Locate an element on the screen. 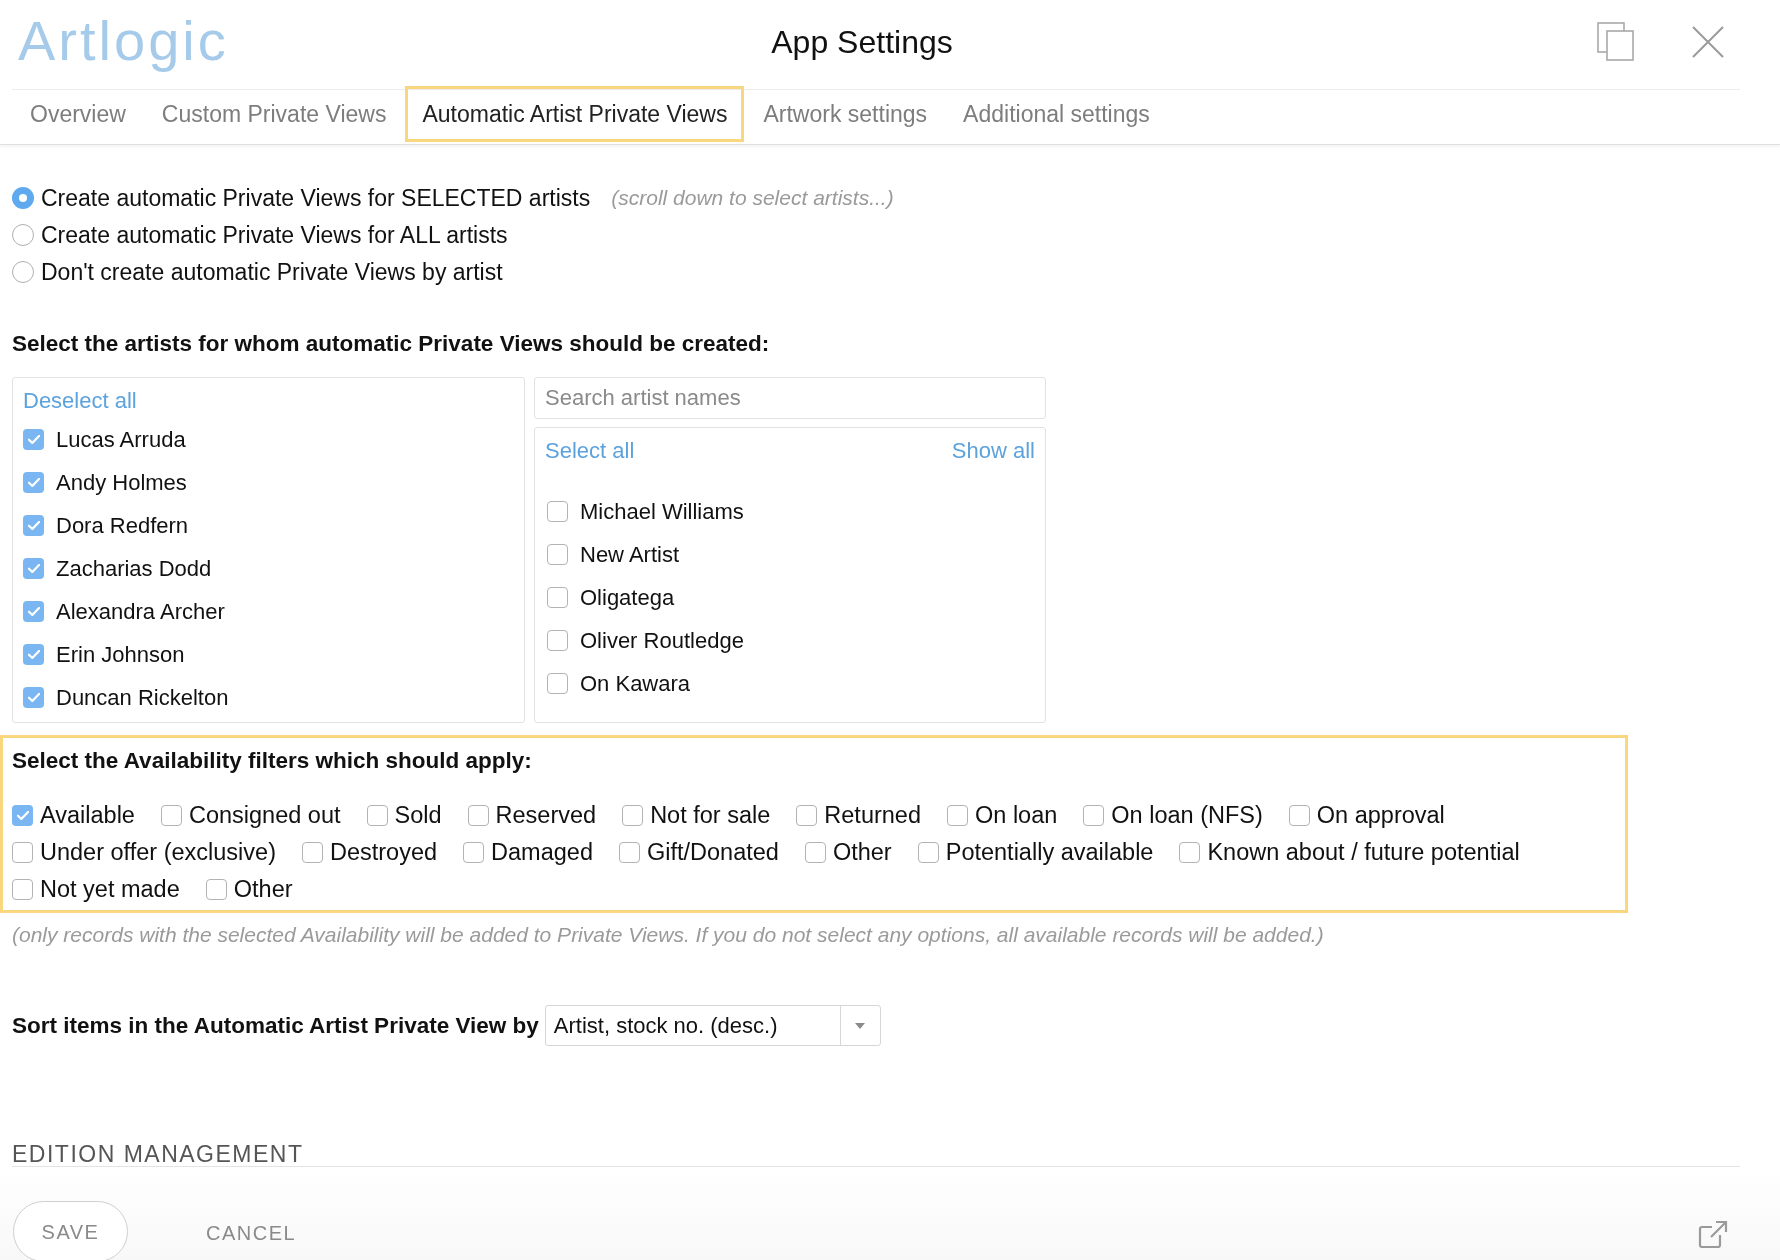 The width and height of the screenshot is (1780, 1260). artist-name: Duncan Rickelton is located at coordinates (142, 698).